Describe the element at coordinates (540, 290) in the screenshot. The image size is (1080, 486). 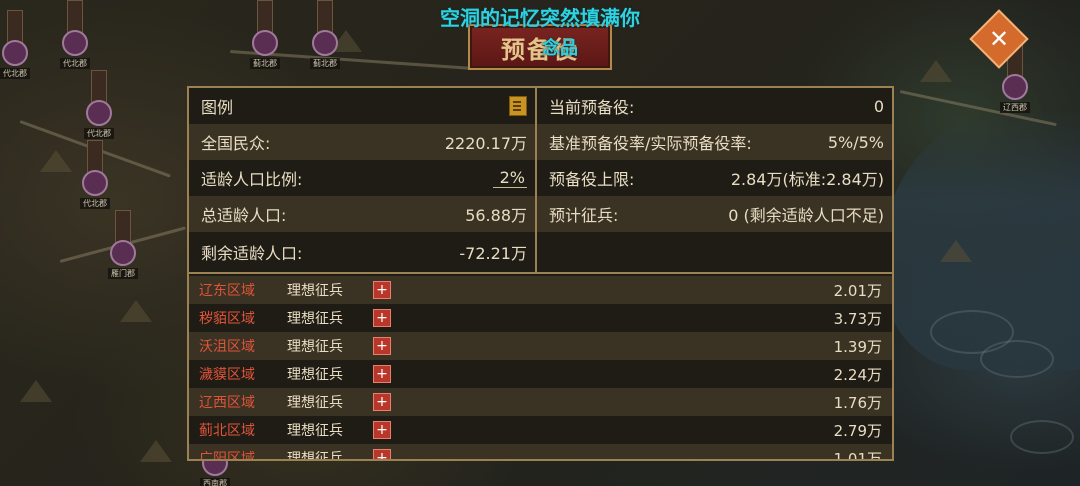
I see `region-row: 辽东区域 理想征兵 + 2.01万` at that location.